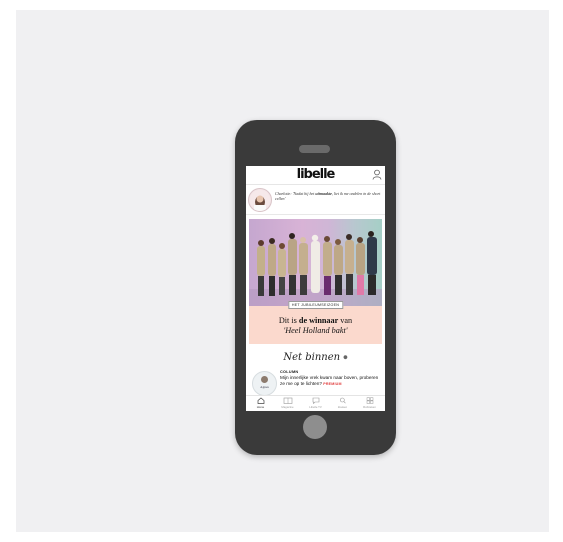  What do you see at coordinates (260, 400) in the screenshot?
I see `home-icon` at bounding box center [260, 400].